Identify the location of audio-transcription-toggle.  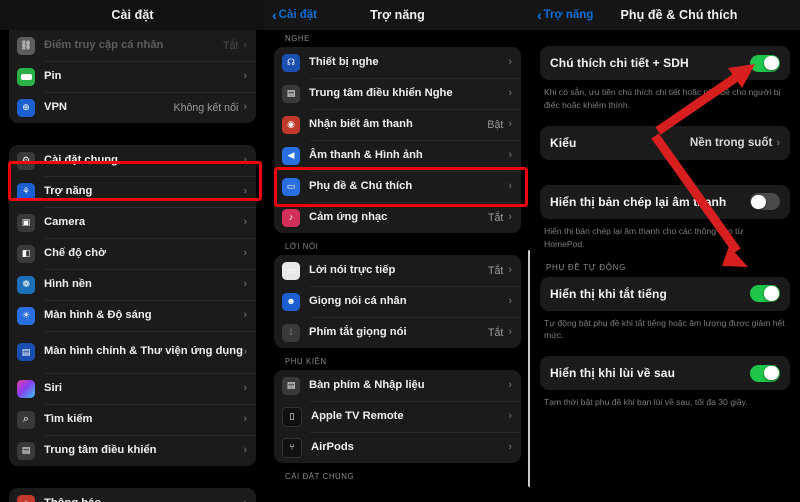
(765, 202).